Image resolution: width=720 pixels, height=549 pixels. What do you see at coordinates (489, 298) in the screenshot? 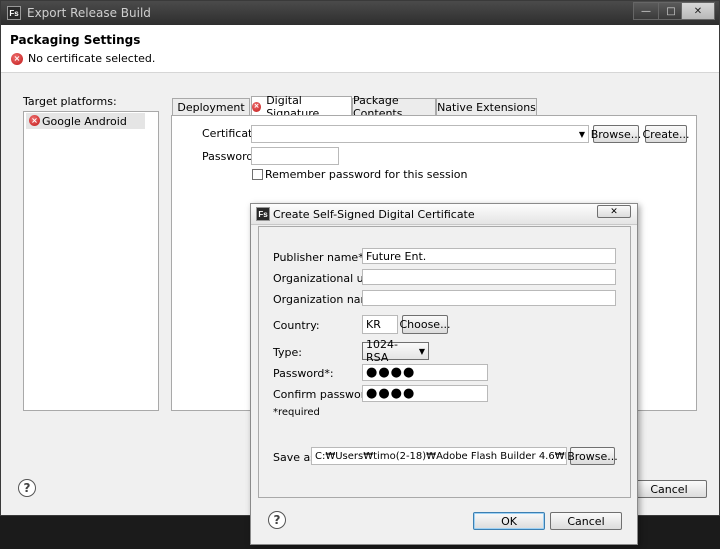
I see `organization-name-input` at bounding box center [489, 298].